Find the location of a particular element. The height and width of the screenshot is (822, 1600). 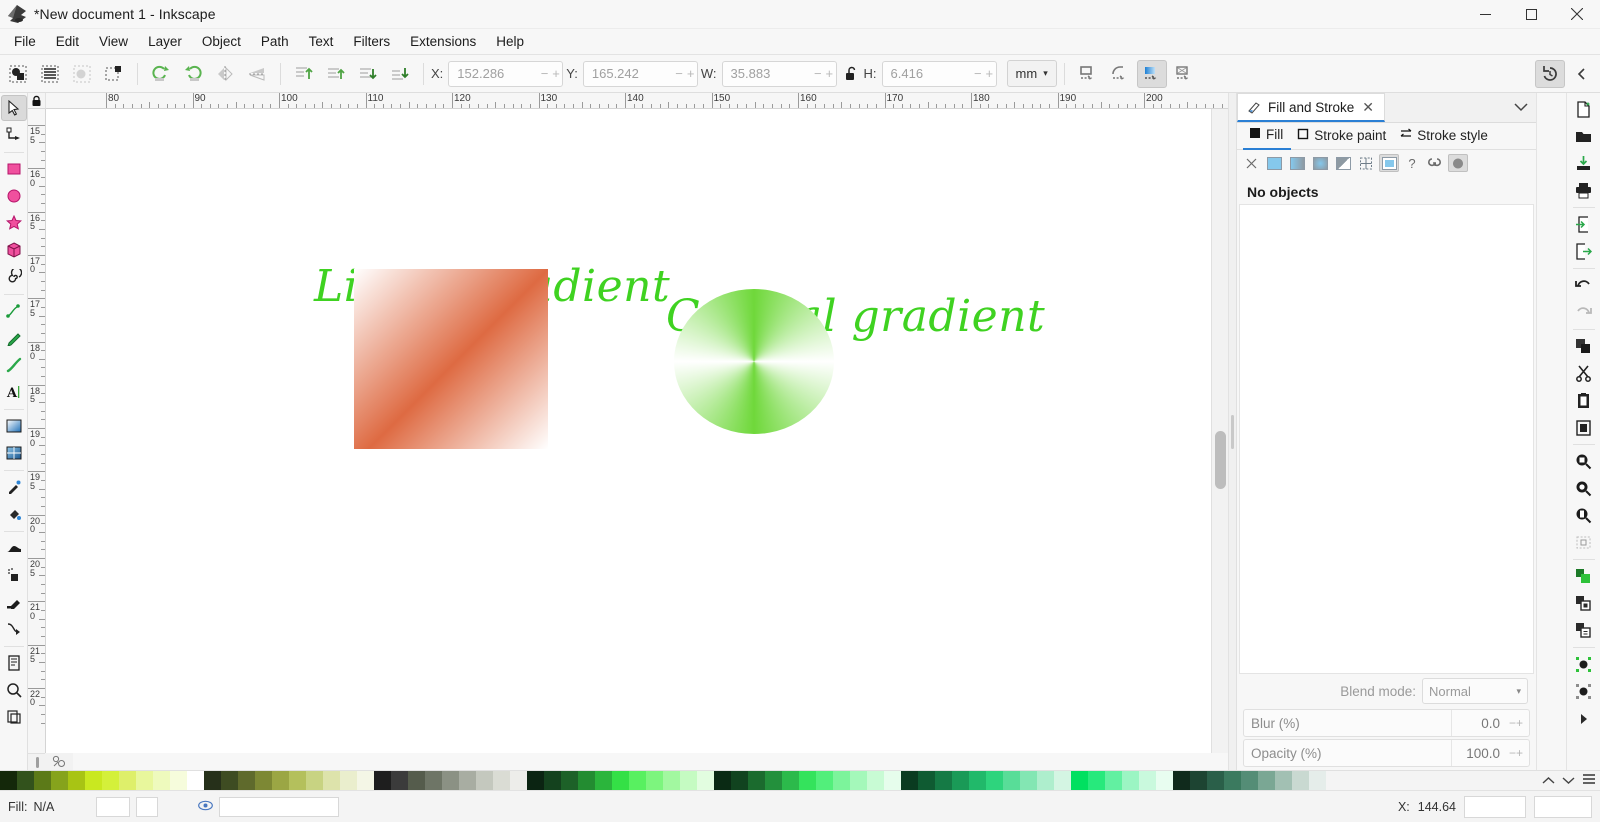

conical-gradient-button is located at coordinates (1389, 163).